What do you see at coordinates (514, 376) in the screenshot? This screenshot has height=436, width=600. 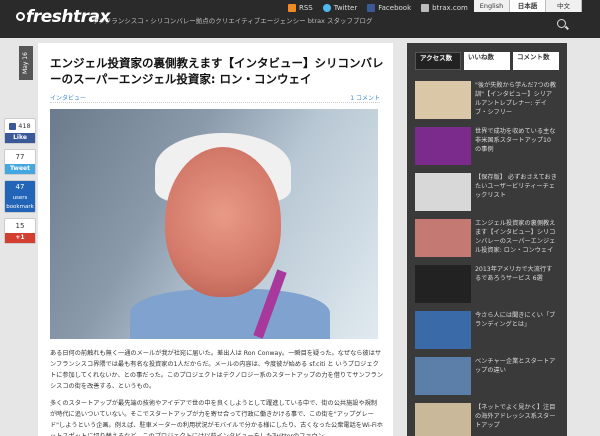 I see `ranking-title: ベンチャー企業とスタートアップの違い` at bounding box center [514, 376].